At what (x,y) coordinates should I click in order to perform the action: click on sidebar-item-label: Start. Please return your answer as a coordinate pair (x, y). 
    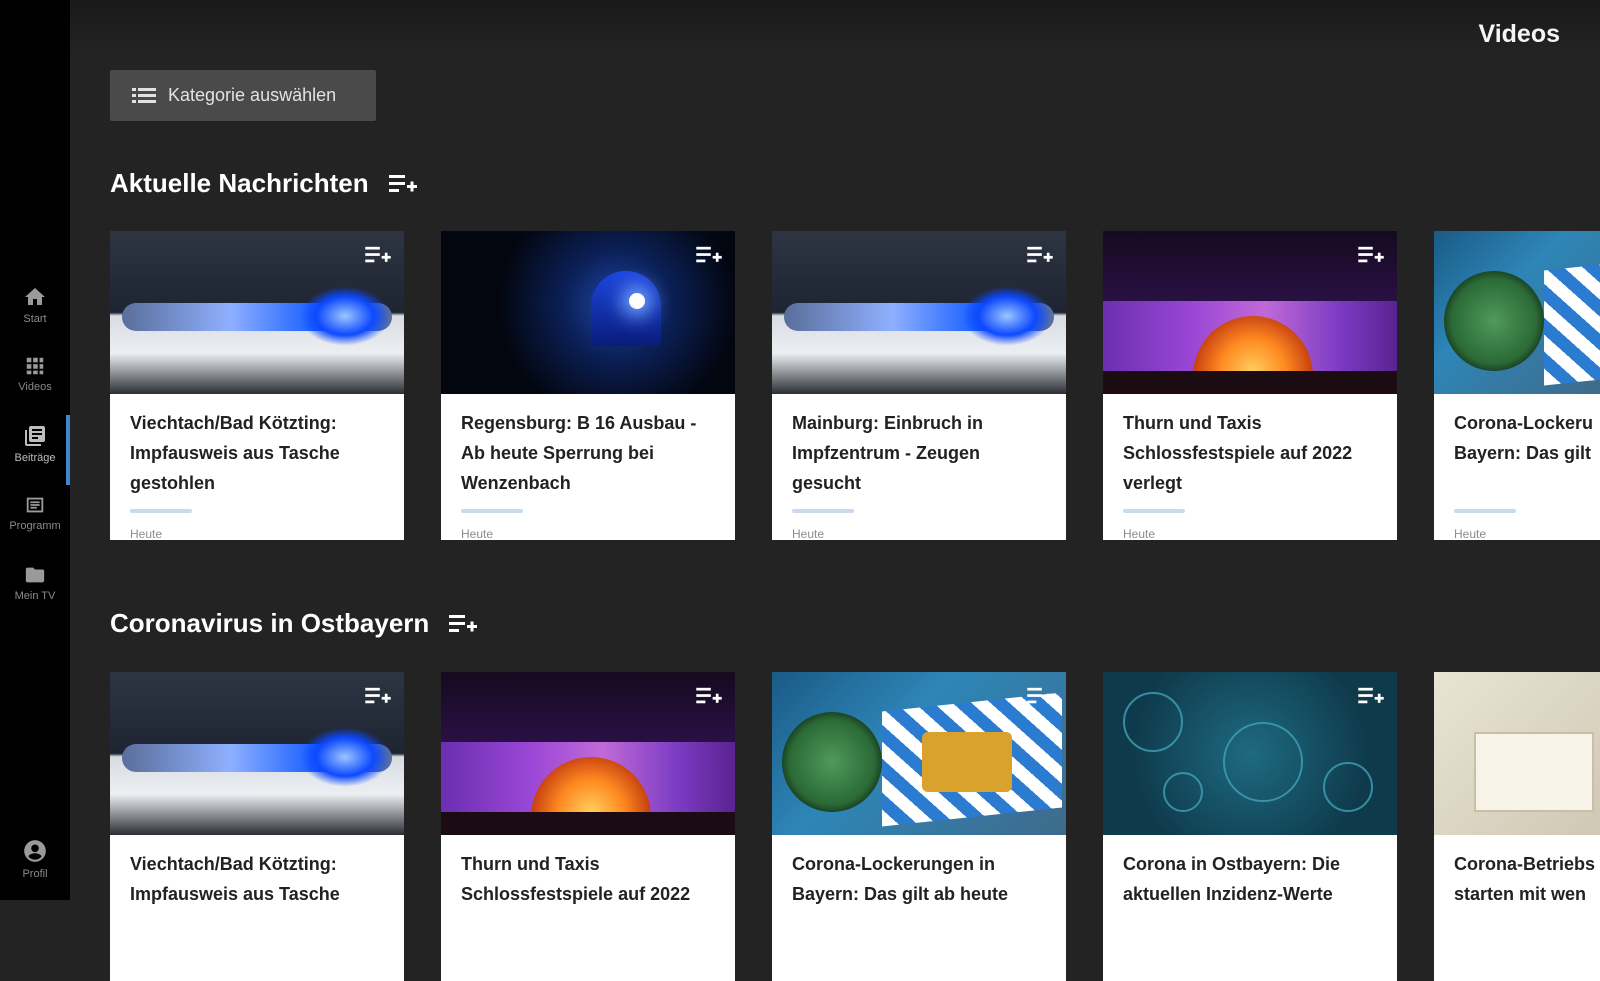
    Looking at the image, I should click on (35, 319).